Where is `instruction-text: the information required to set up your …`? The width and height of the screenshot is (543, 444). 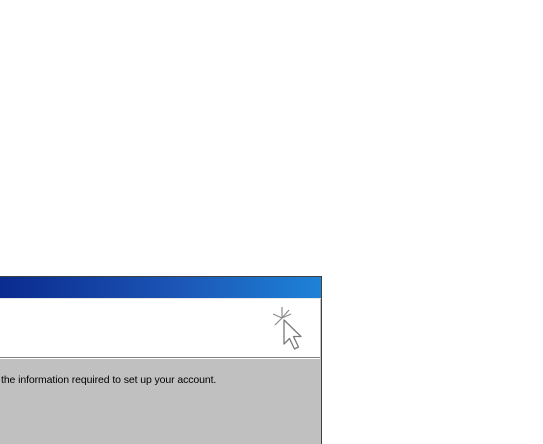
instruction-text: the information required to set up your … is located at coordinates (109, 380).